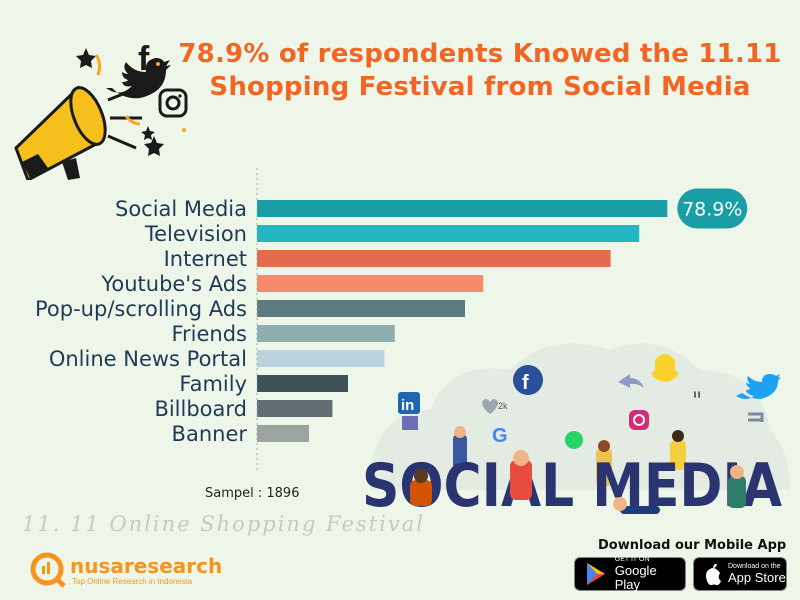 The image size is (800, 600). Describe the element at coordinates (210, 434) in the screenshot. I see `category-label: Banner` at that location.